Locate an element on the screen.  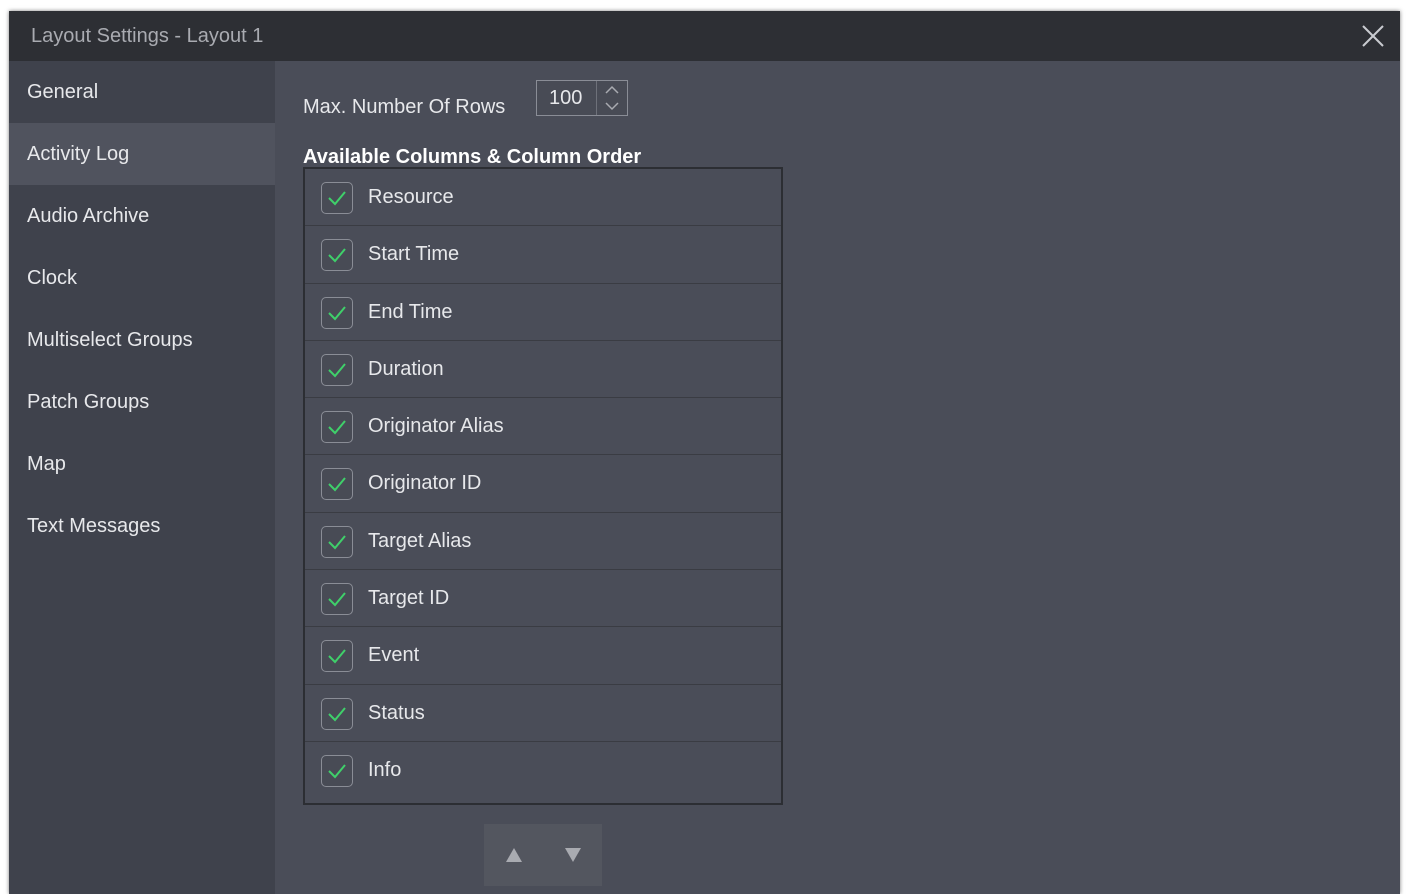
chevron-down-icon is located at coordinates (612, 106).